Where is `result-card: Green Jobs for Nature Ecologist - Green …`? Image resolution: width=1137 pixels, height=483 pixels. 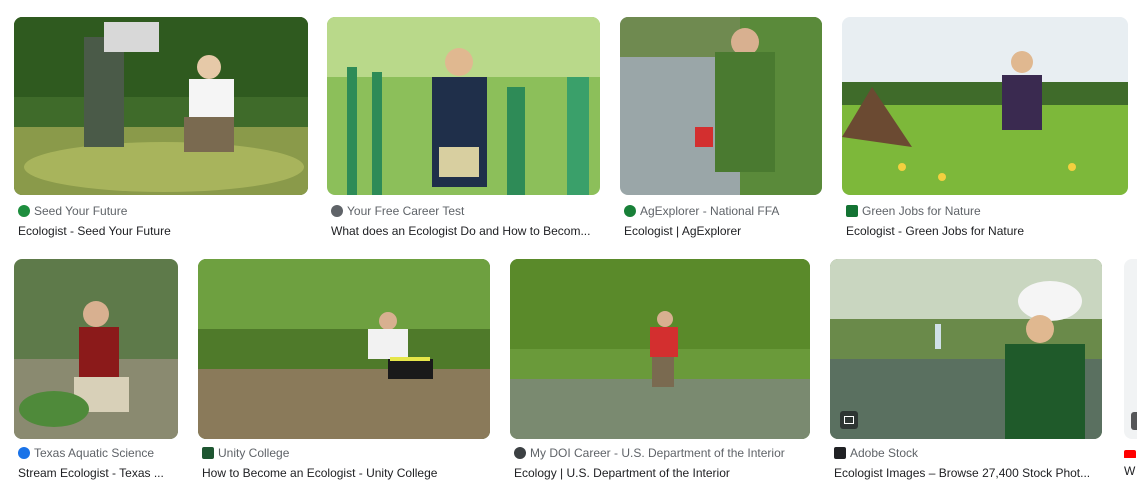 result-card: Green Jobs for Nature Ecologist - Green … is located at coordinates (985, 129).